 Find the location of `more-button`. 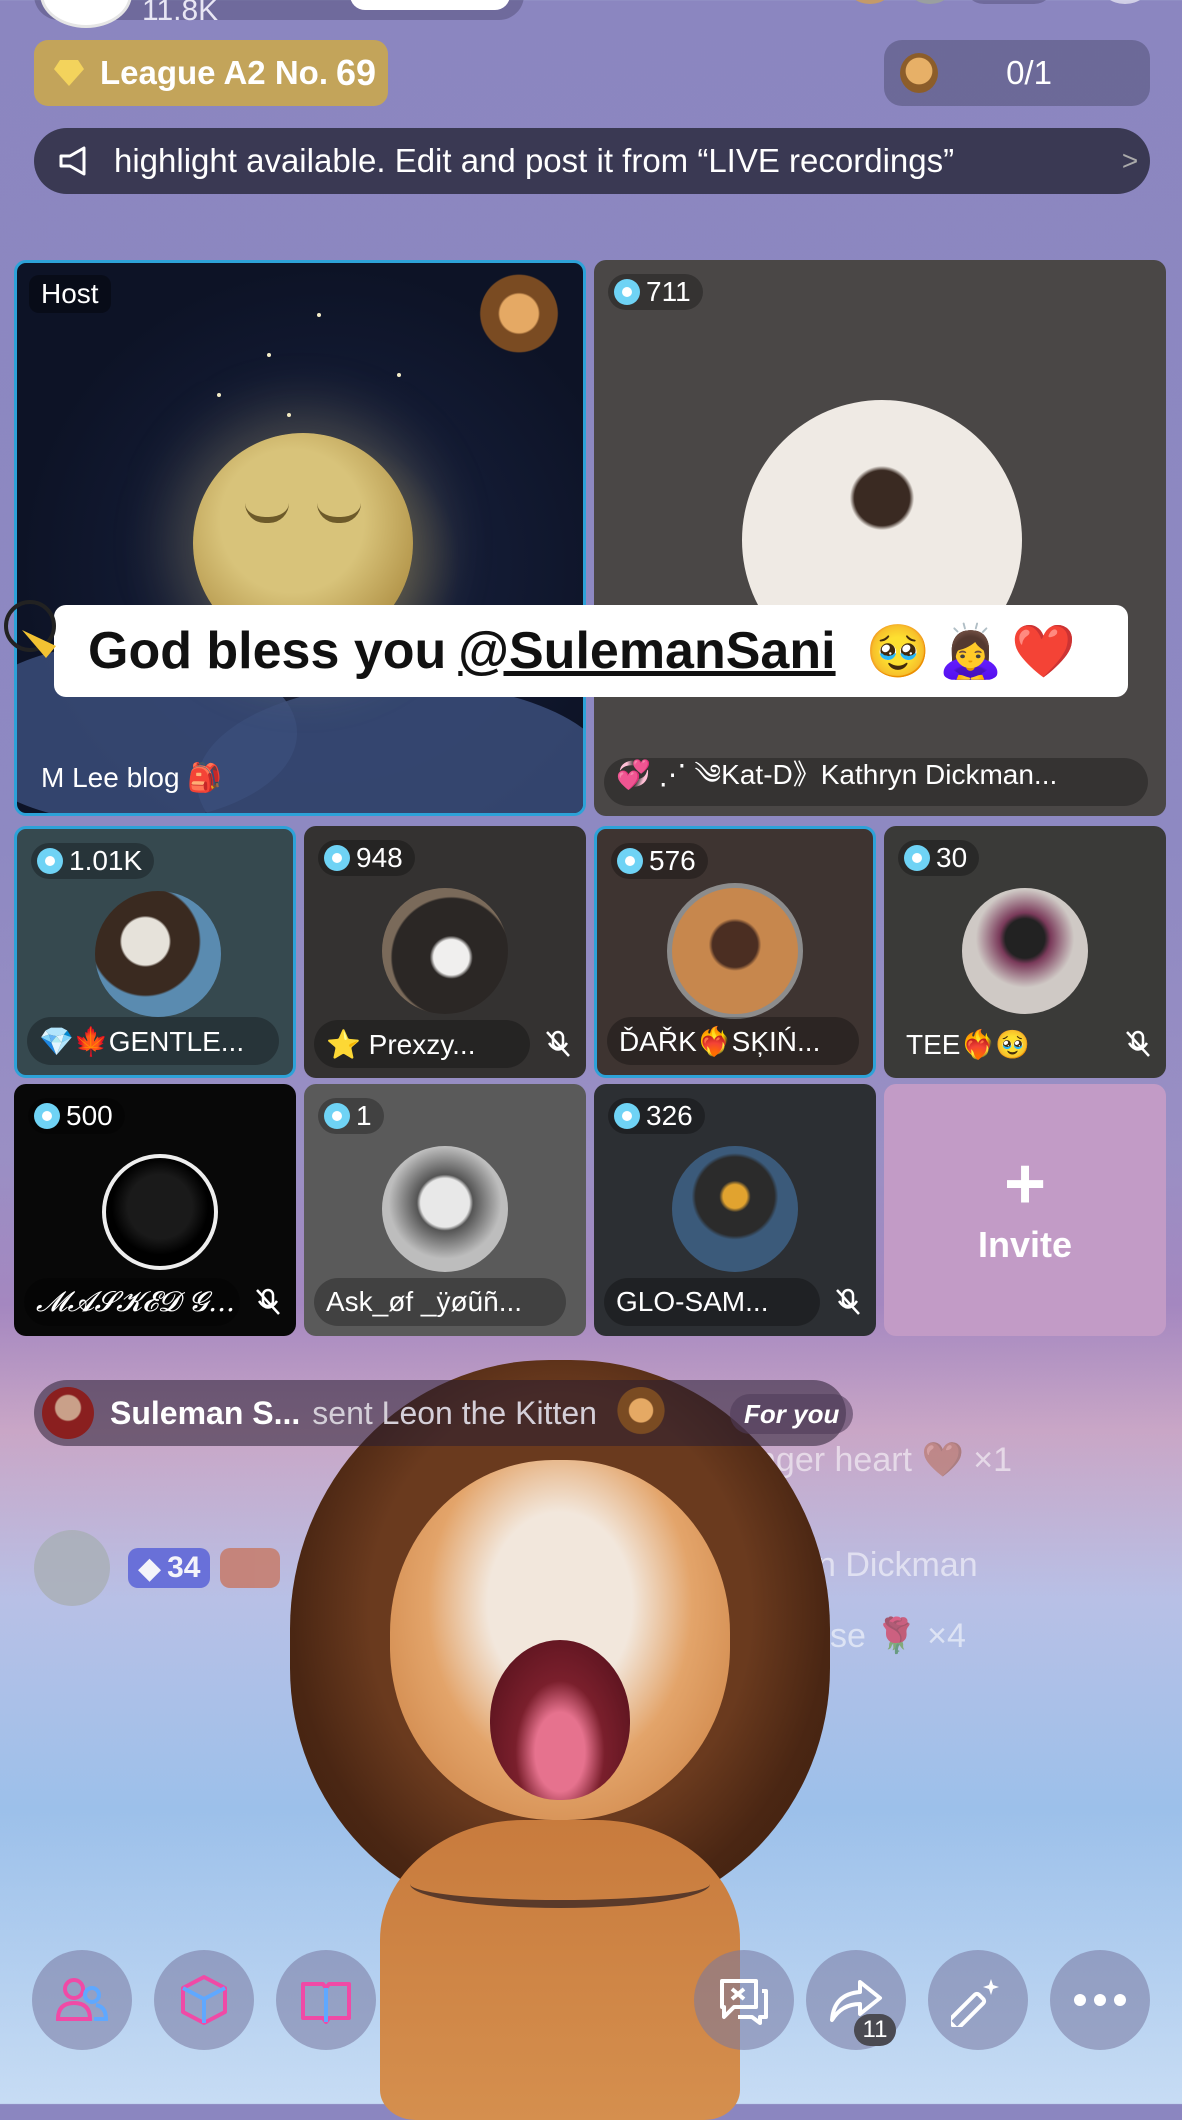

more-button is located at coordinates (1100, 2000).